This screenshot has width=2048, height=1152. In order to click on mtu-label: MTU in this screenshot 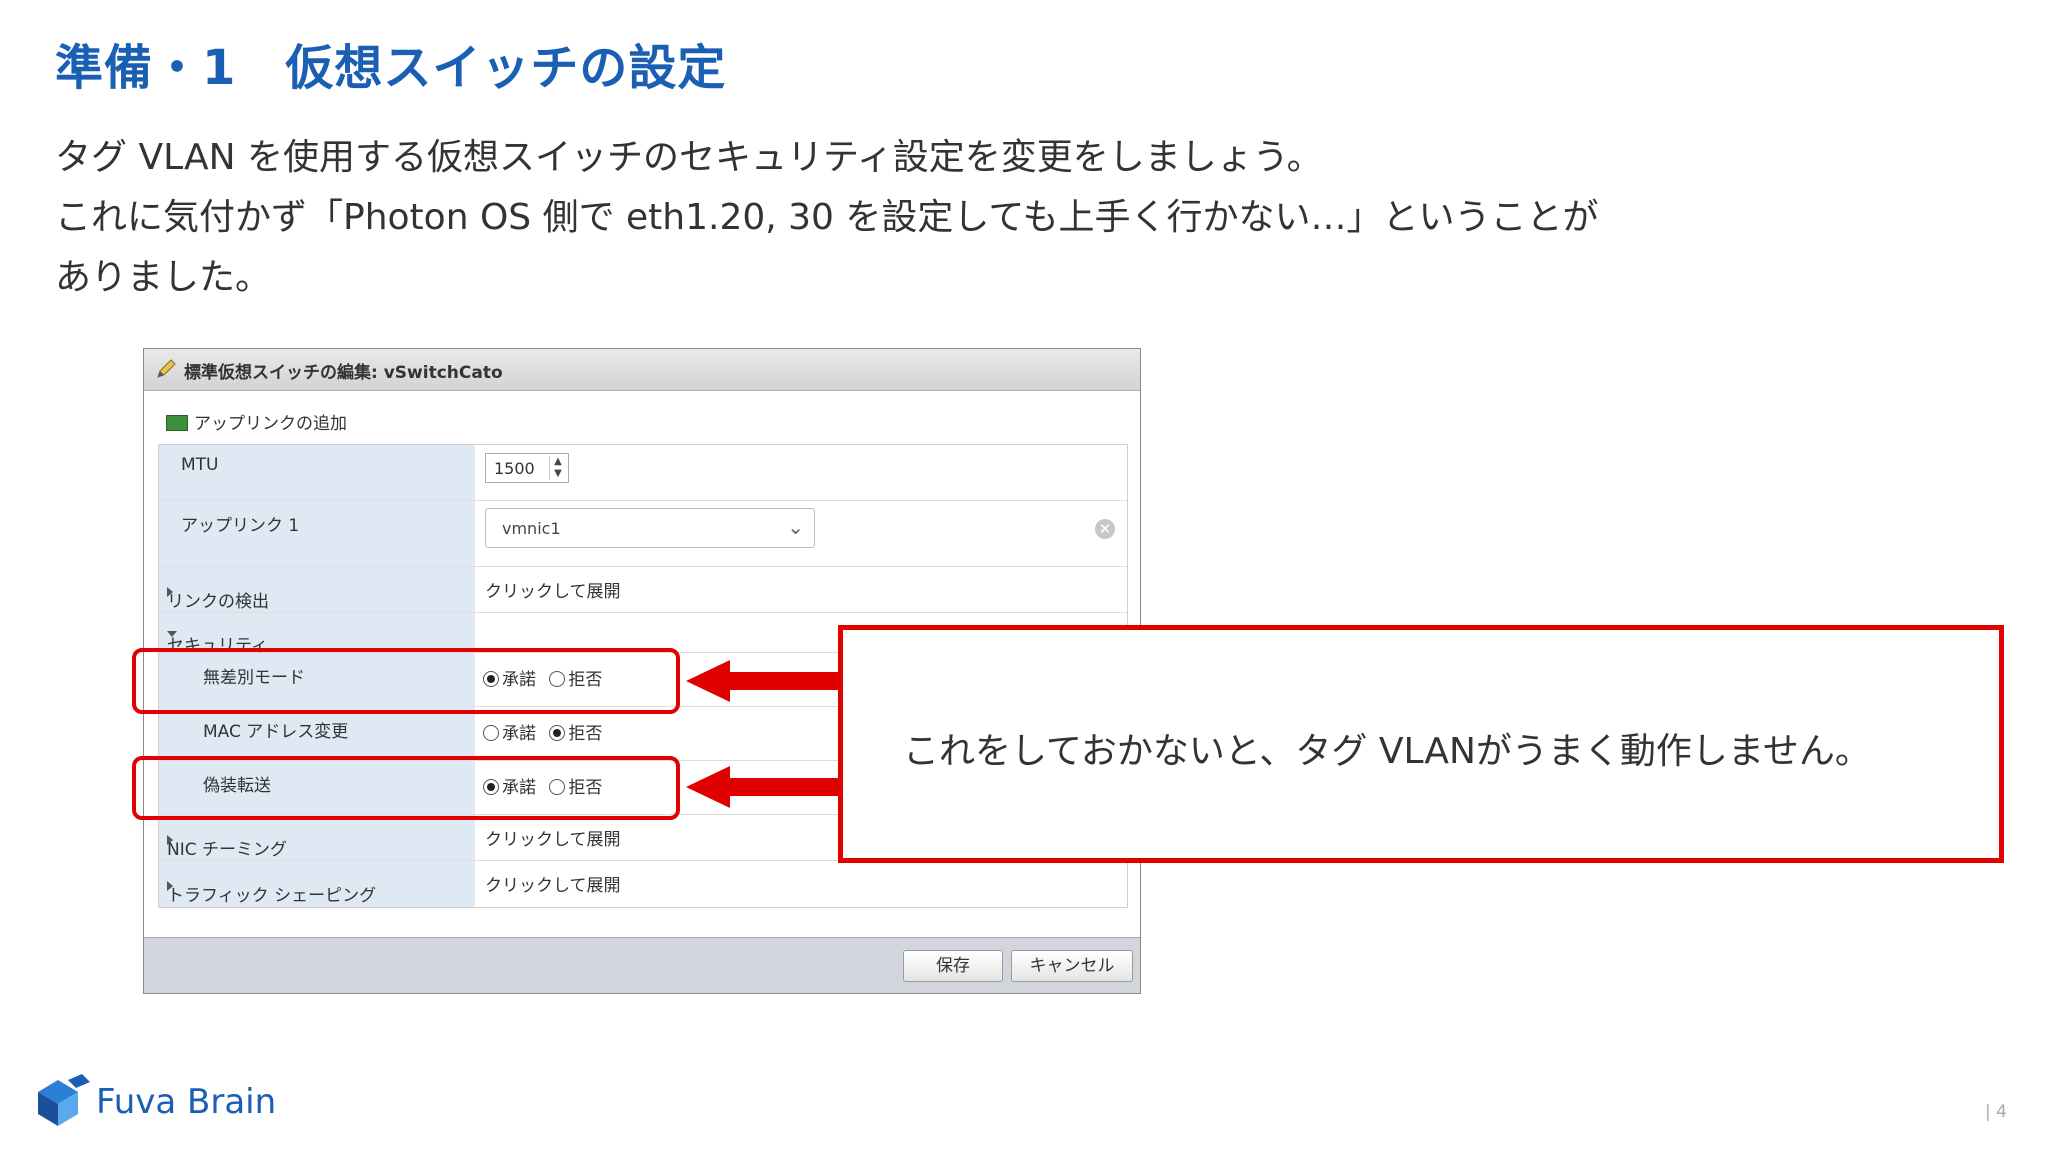, I will do `click(200, 465)`.